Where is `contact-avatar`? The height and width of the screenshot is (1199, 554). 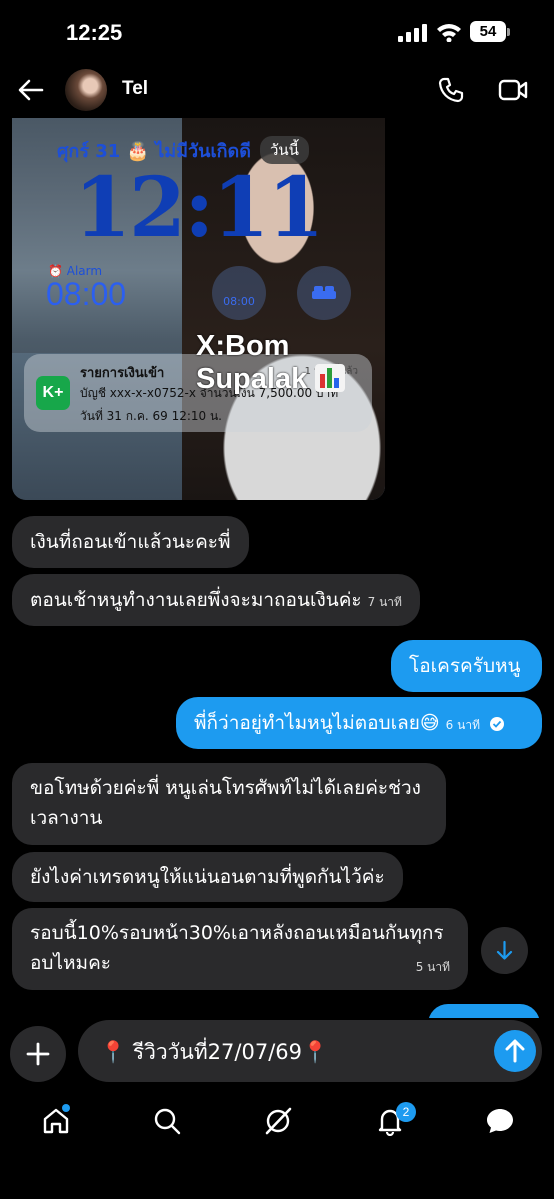
contact-avatar is located at coordinates (86, 90).